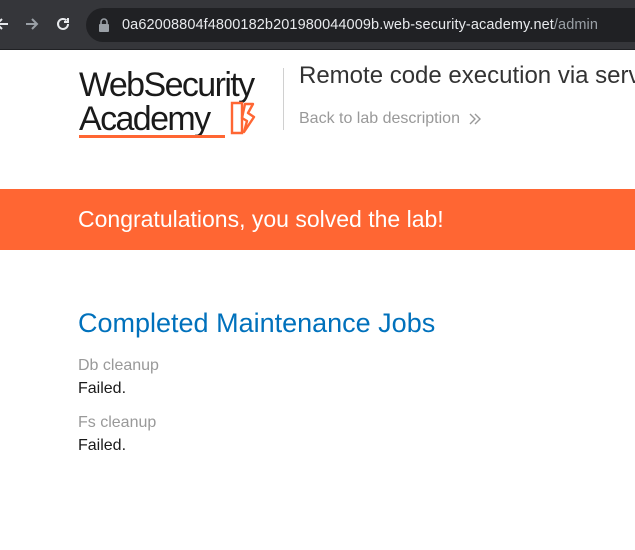 This screenshot has width=635, height=550. What do you see at coordinates (118, 365) in the screenshot?
I see `job-name: Db cleanup` at bounding box center [118, 365].